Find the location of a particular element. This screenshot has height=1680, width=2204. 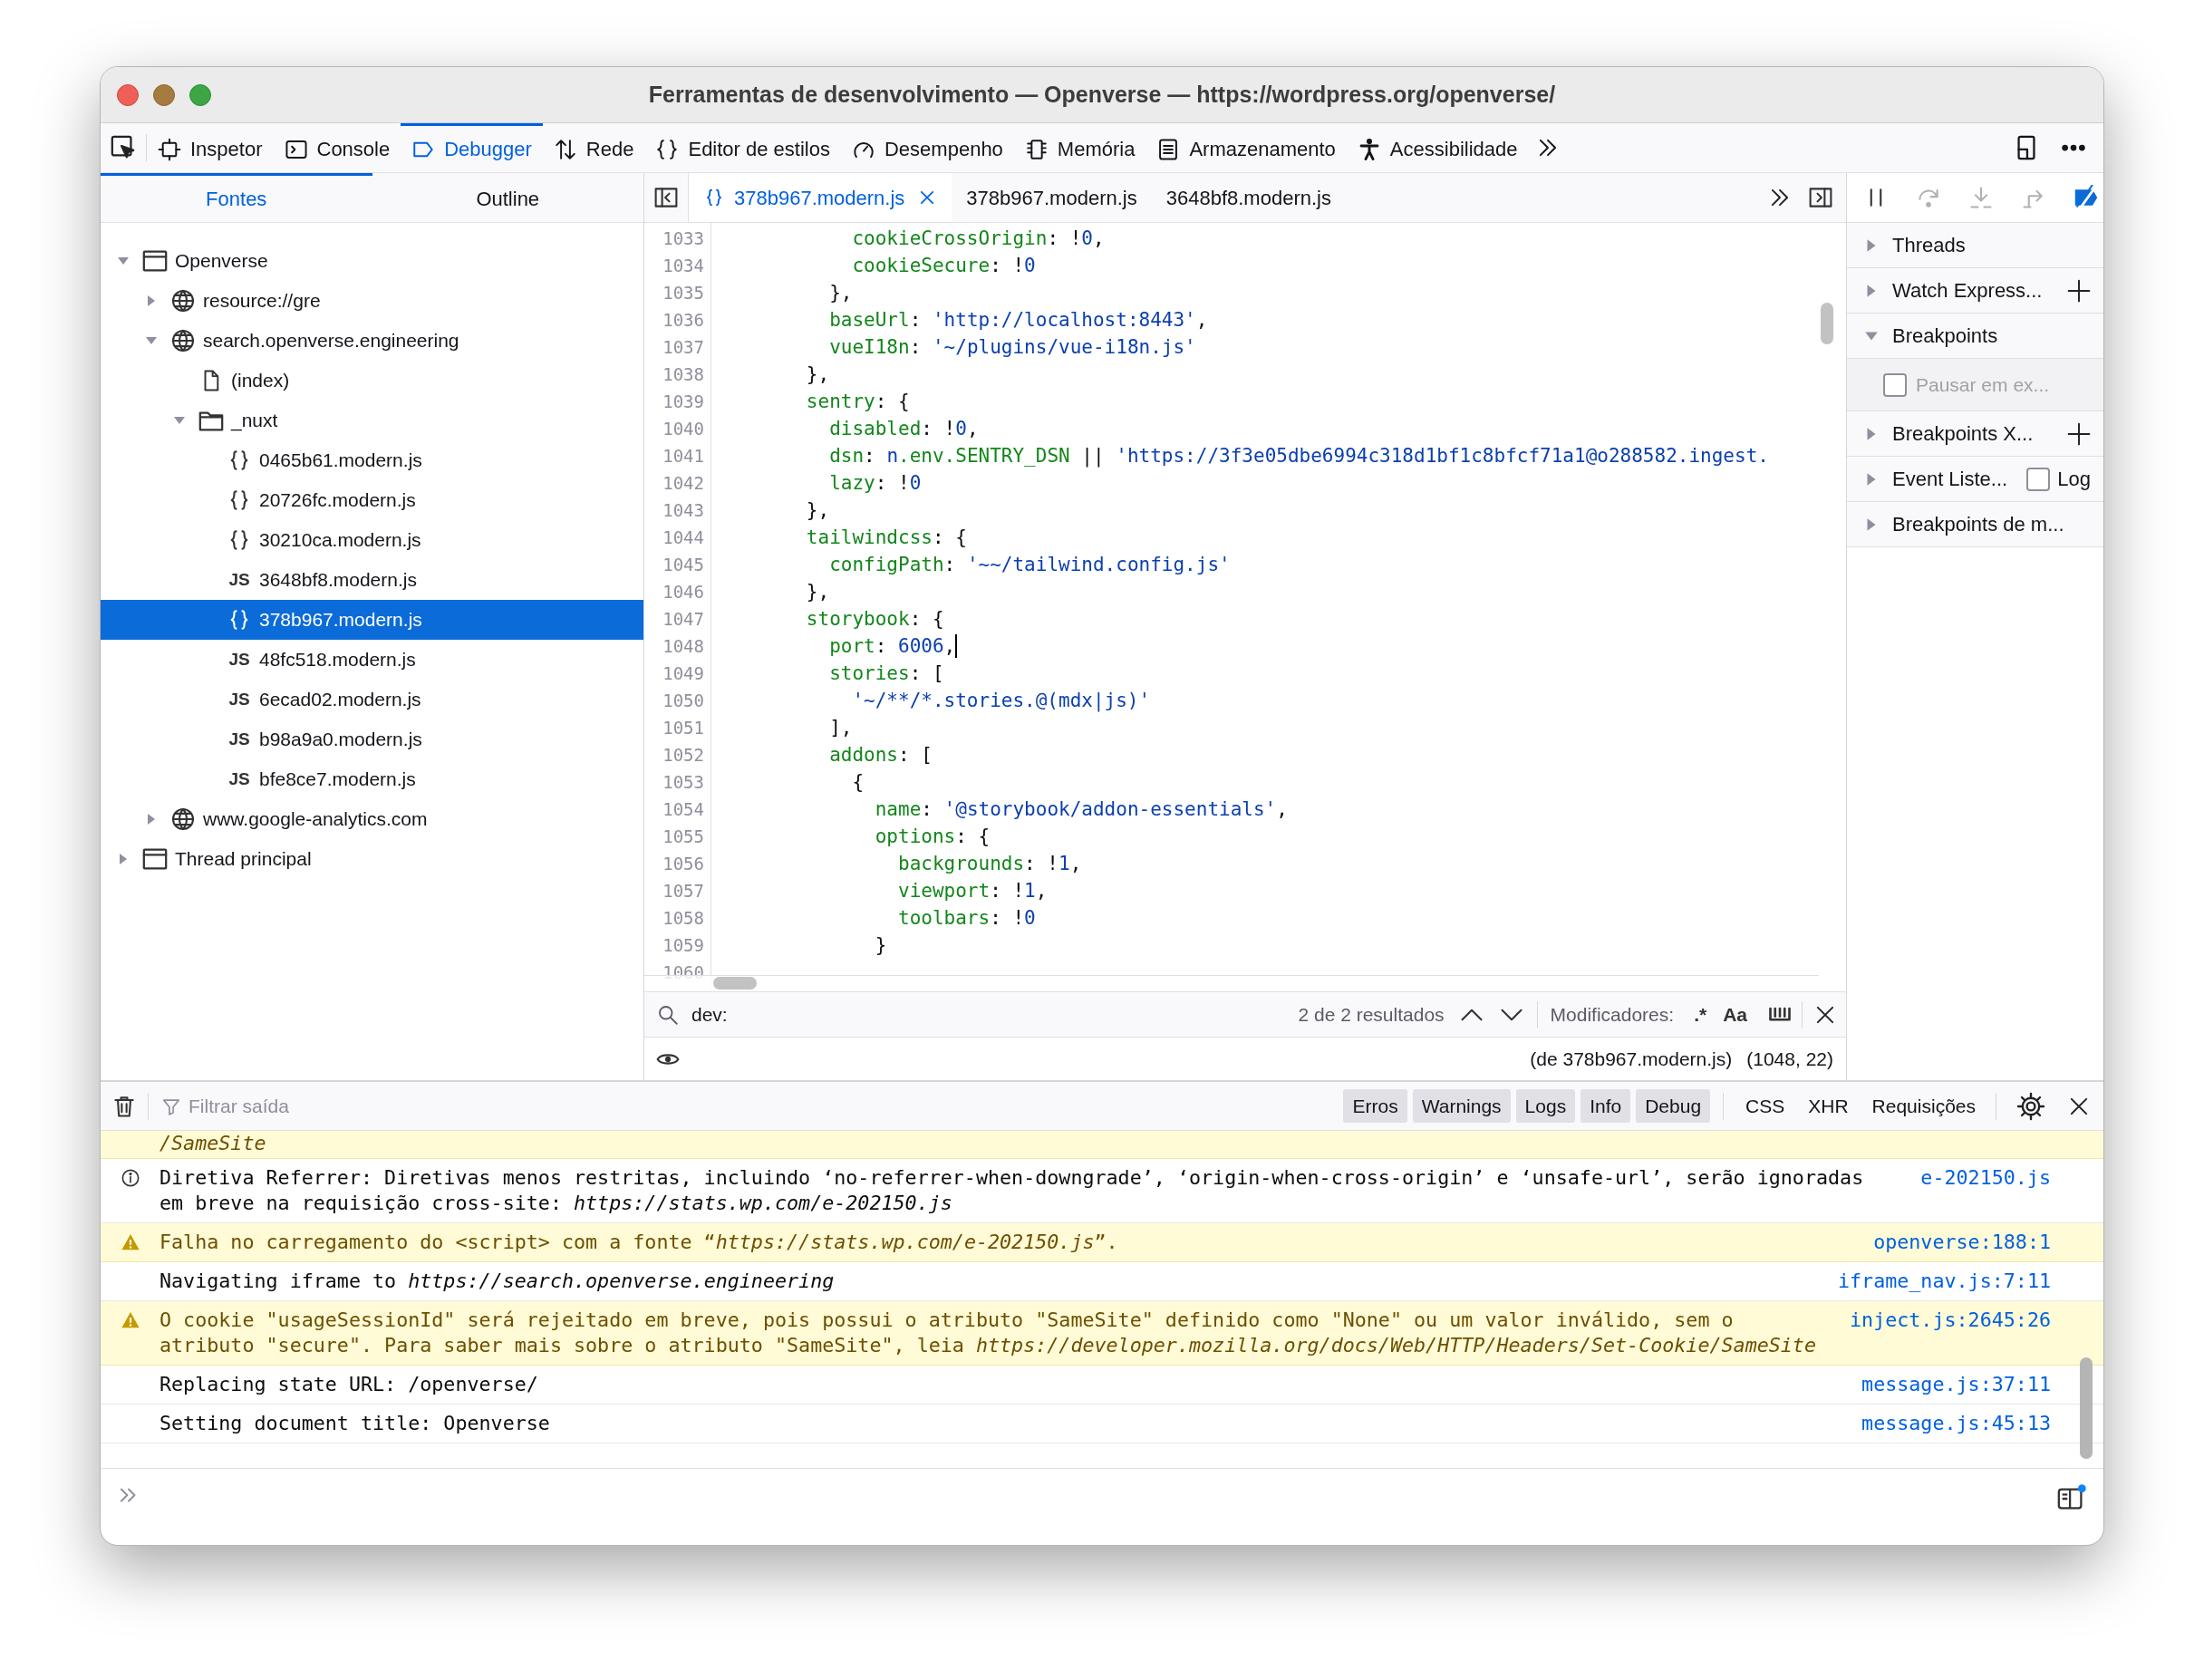

code-line: cookieCrossOrigin: !0, is located at coordinates (978, 239).